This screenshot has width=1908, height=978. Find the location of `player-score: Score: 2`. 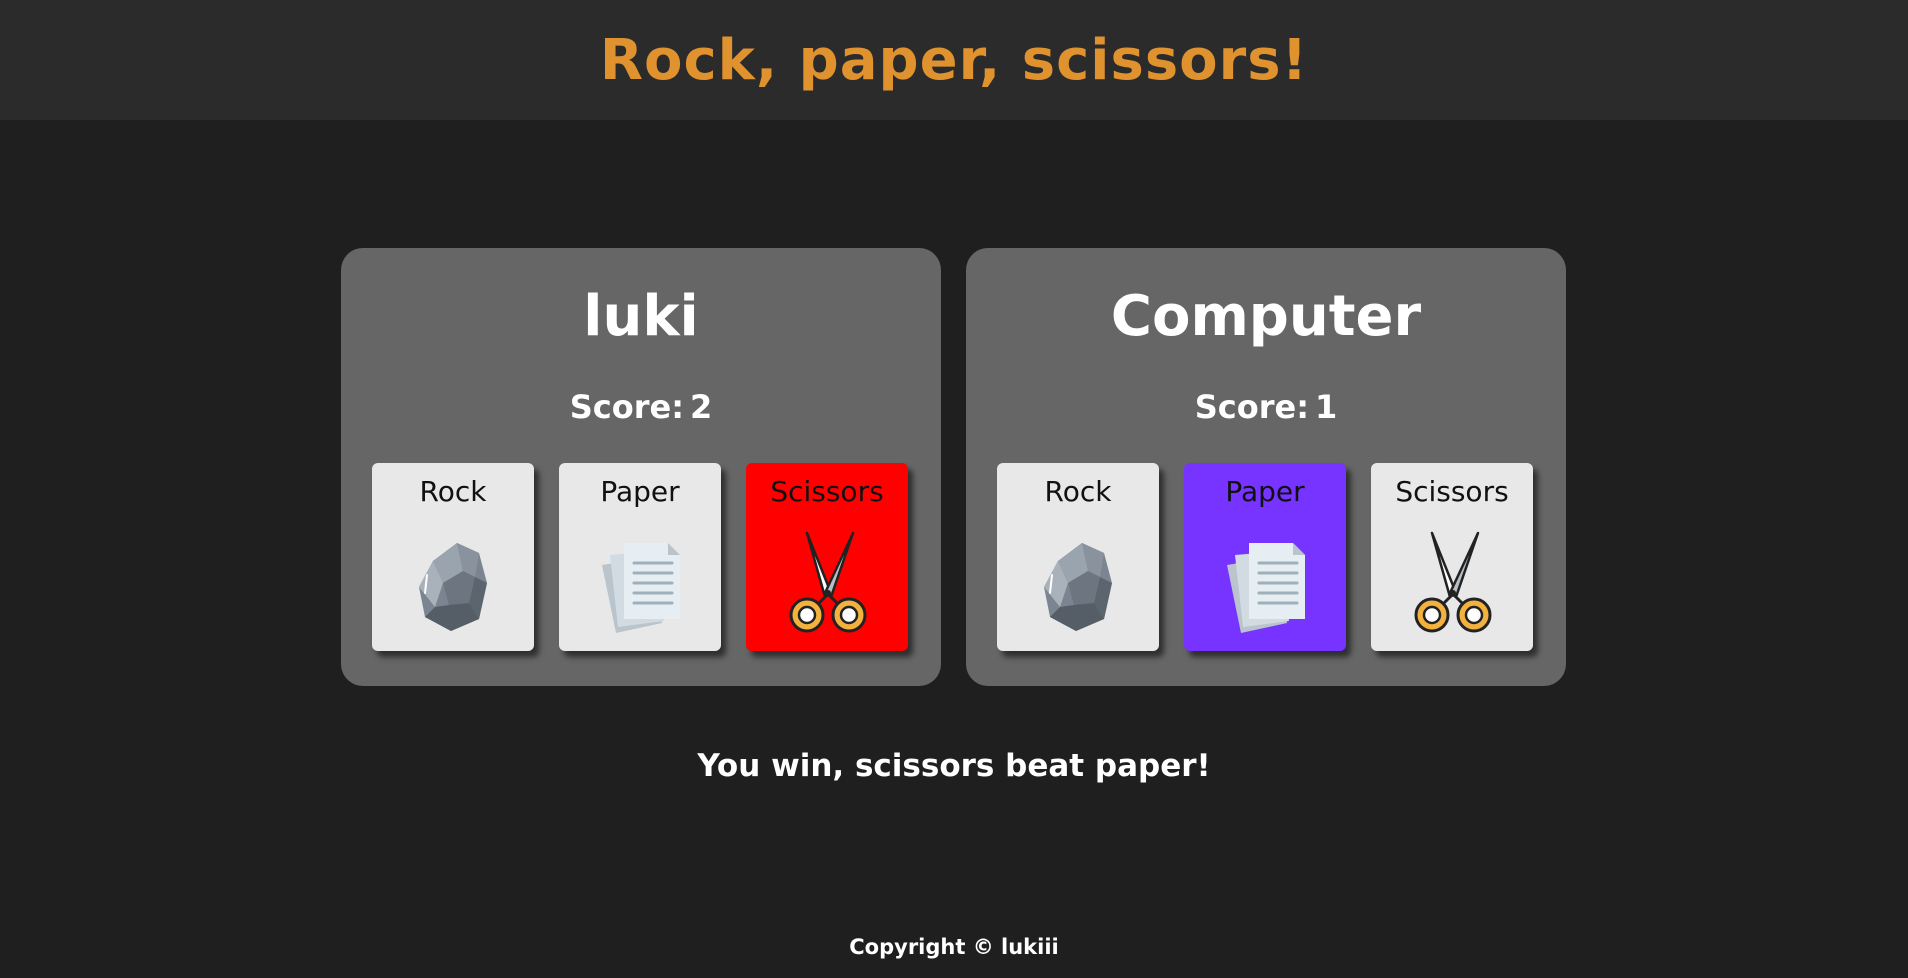

player-score: Score: 2 is located at coordinates (641, 407).